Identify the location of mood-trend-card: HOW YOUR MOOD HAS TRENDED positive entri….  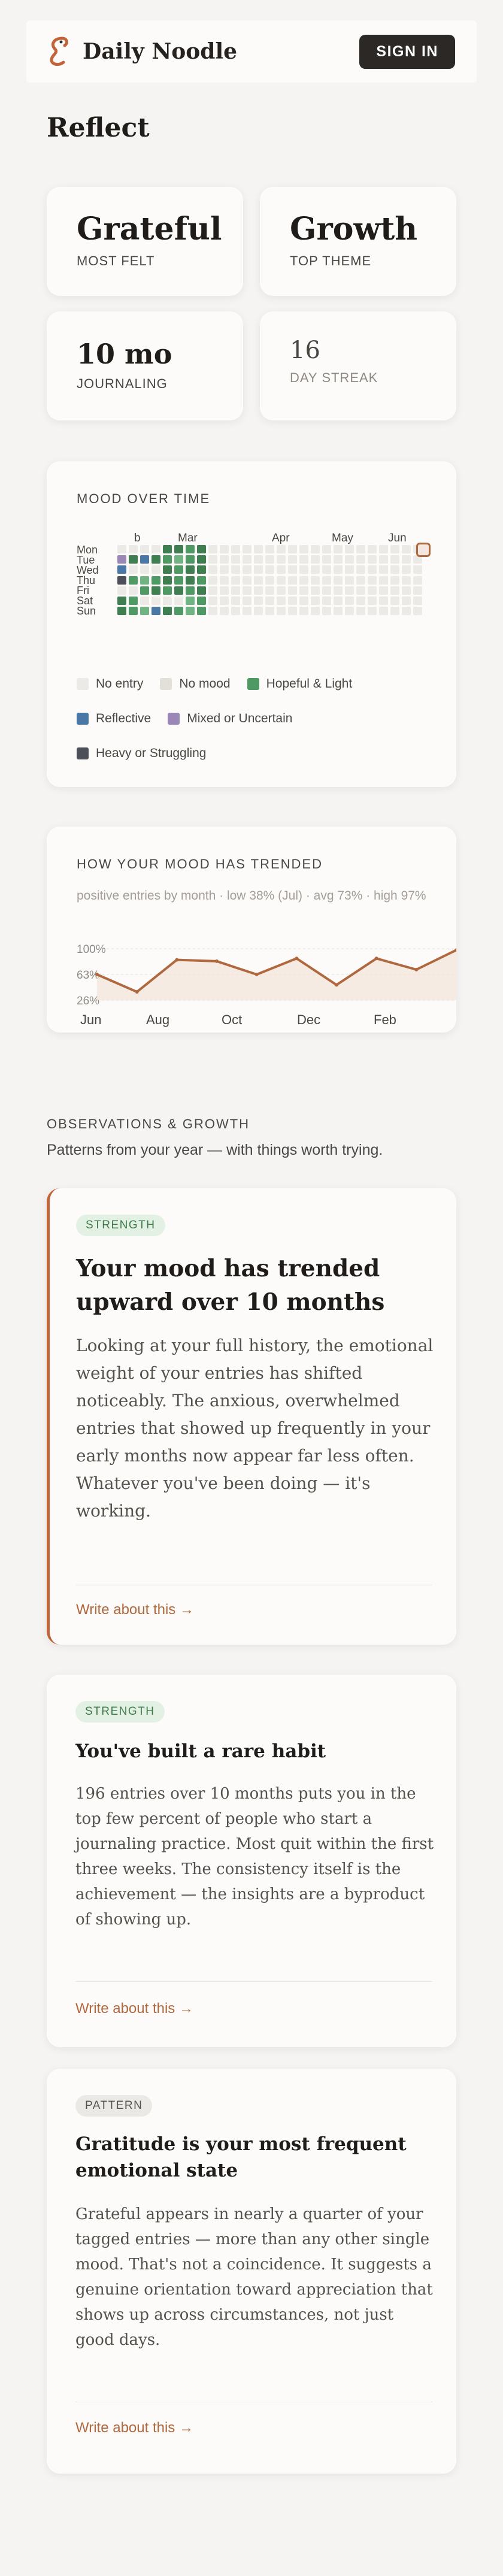
(251, 930).